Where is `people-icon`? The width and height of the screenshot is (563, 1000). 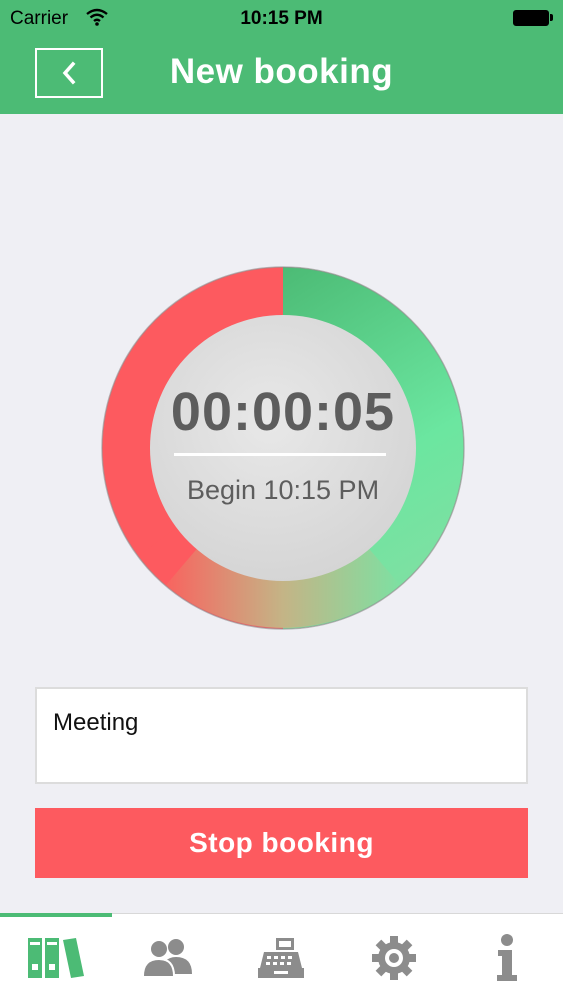 people-icon is located at coordinates (168, 957).